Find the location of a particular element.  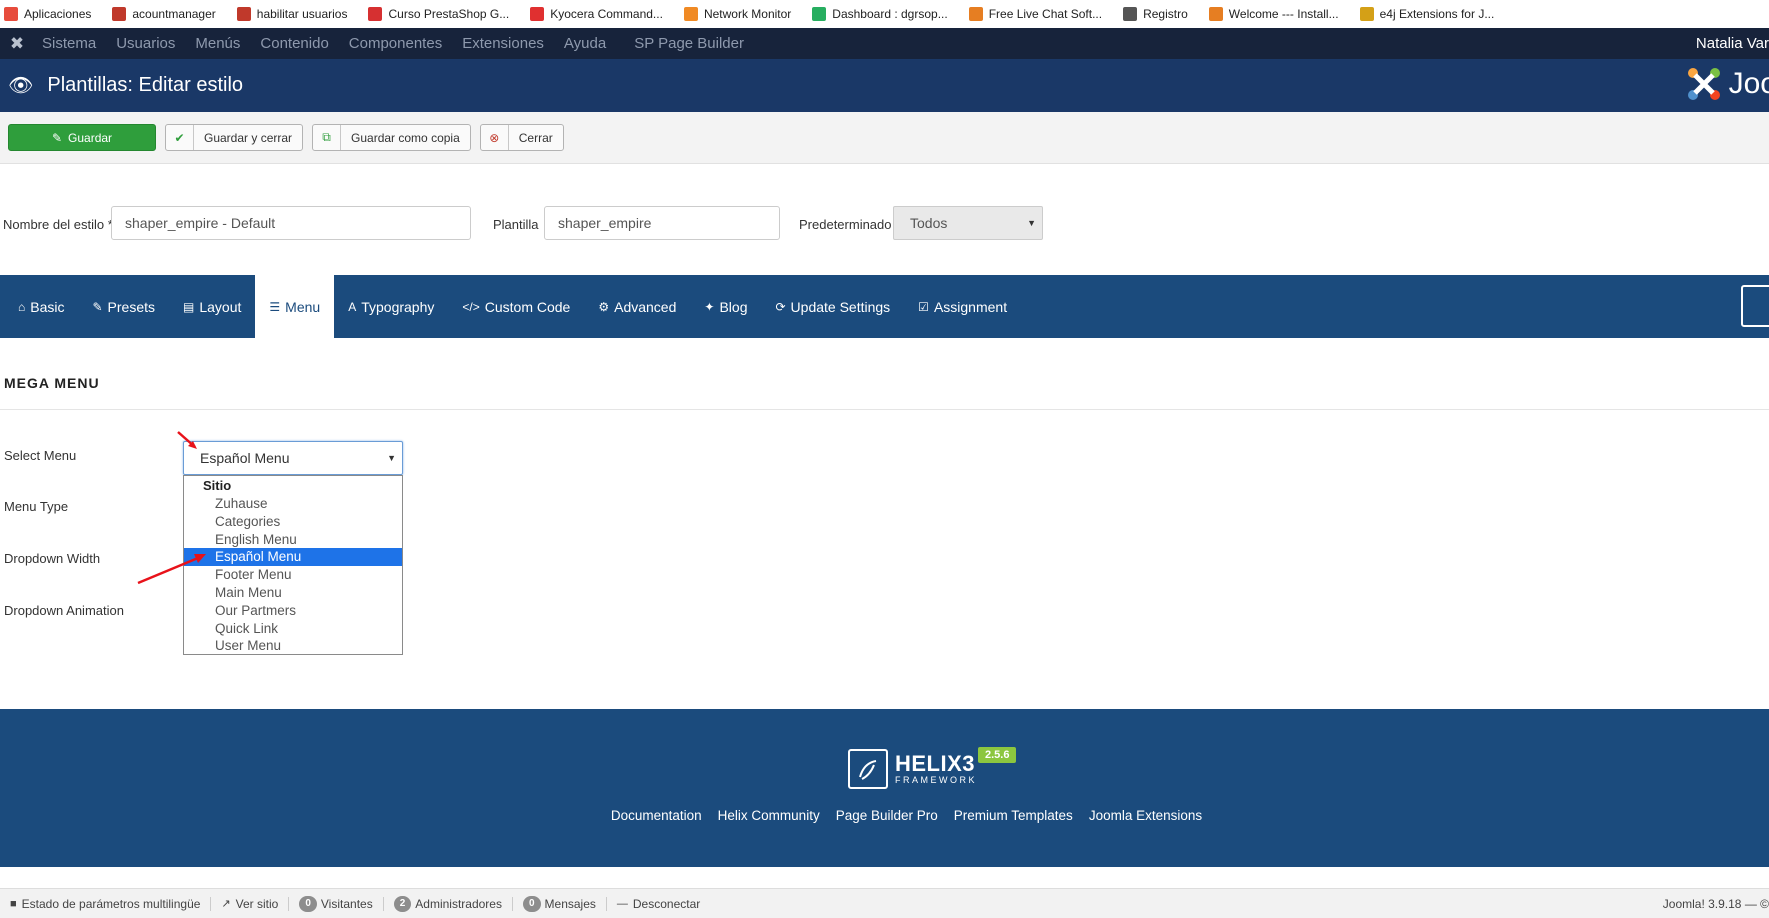

multilang-status-link: ■ Estado de parámetros multilingüe is located at coordinates (106, 903).